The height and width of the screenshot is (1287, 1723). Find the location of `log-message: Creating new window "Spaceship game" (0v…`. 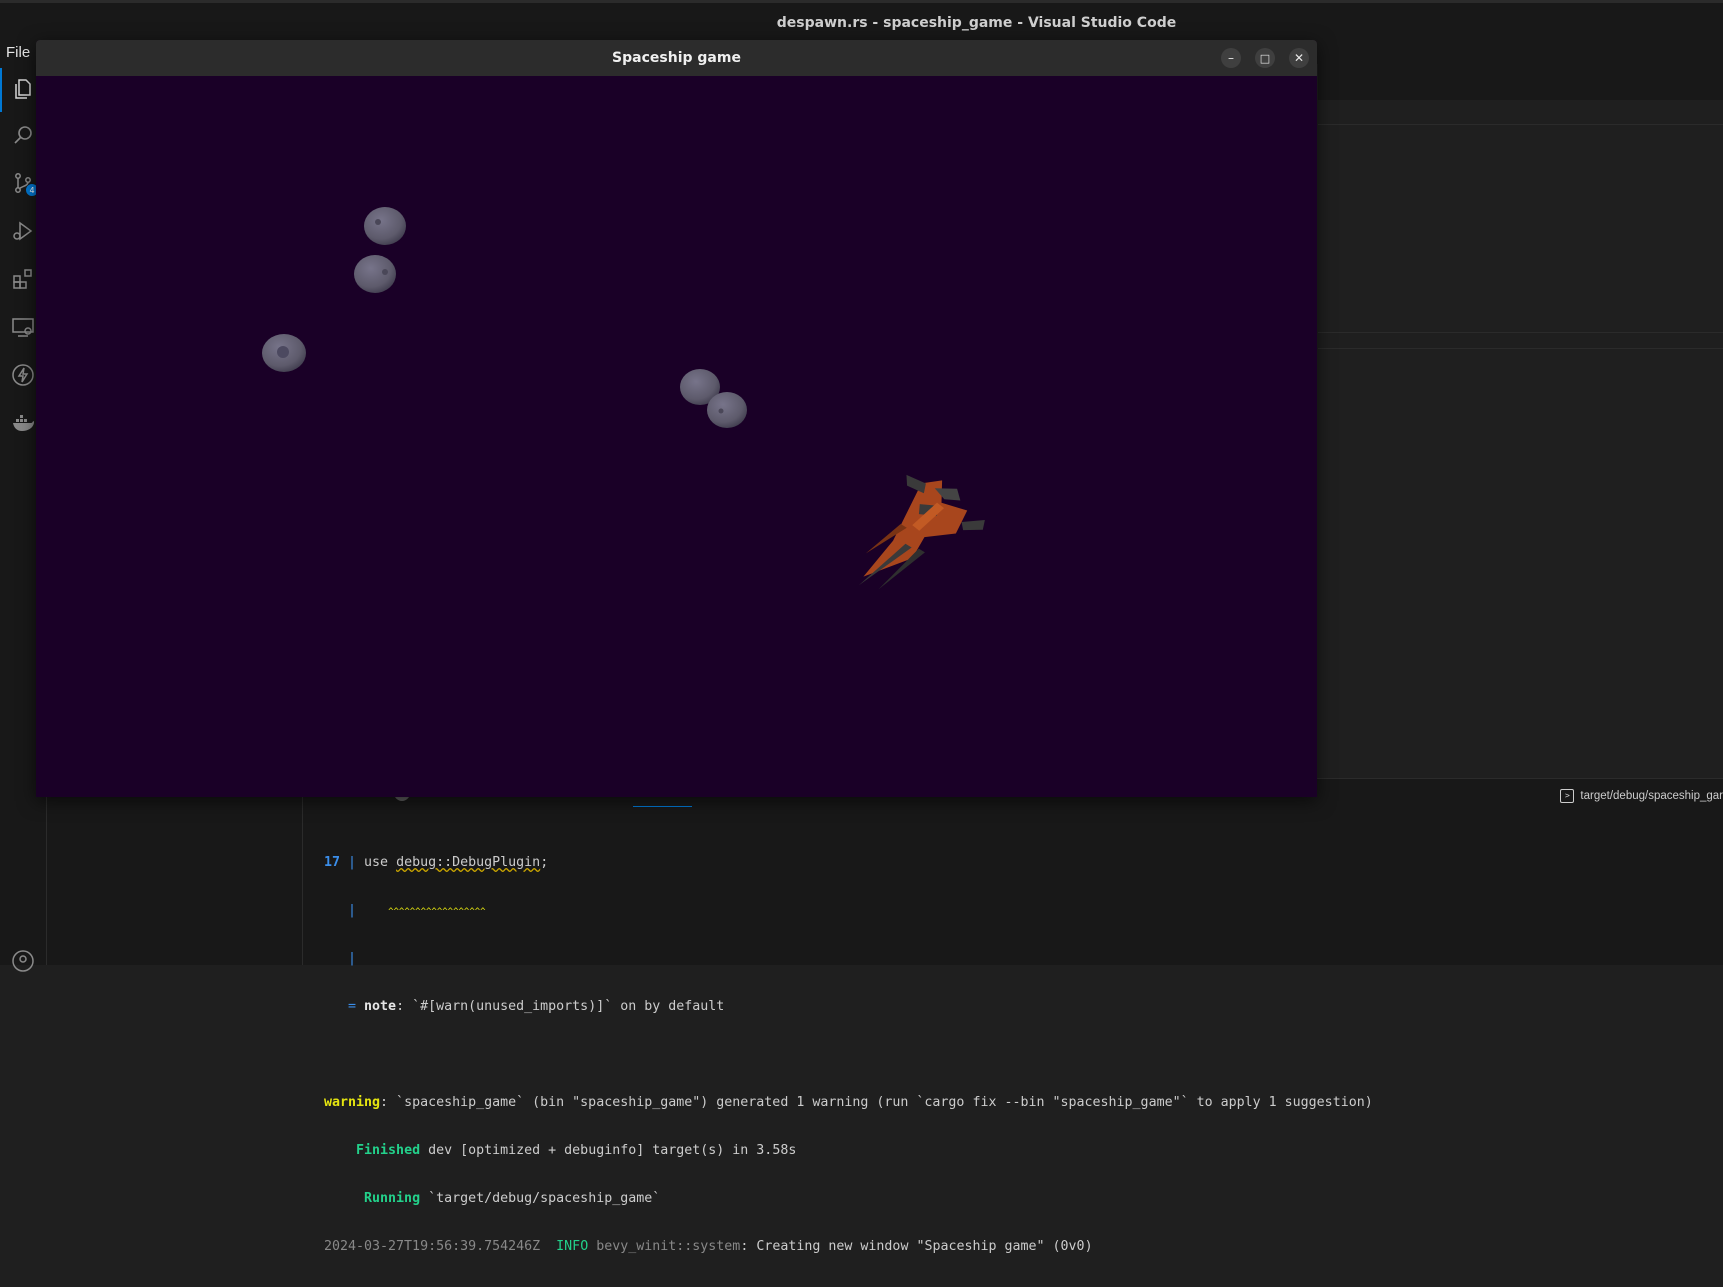

log-message: Creating new window "Spaceship game" (0v… is located at coordinates (924, 1246).